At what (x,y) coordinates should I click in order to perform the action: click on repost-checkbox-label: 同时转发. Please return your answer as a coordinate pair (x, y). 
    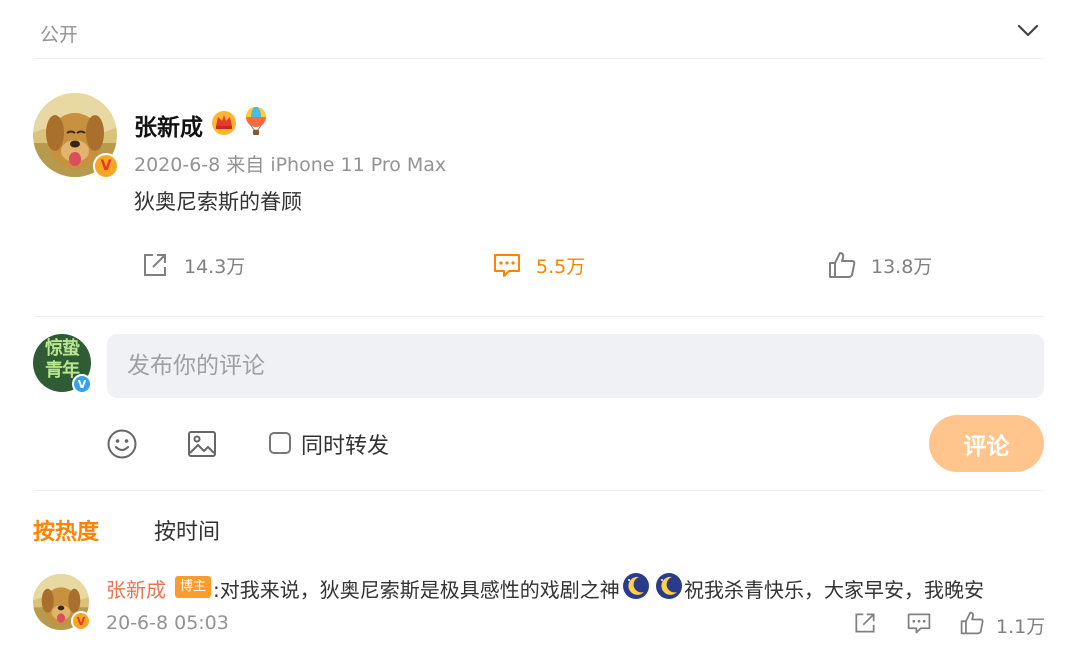
    Looking at the image, I should click on (345, 444).